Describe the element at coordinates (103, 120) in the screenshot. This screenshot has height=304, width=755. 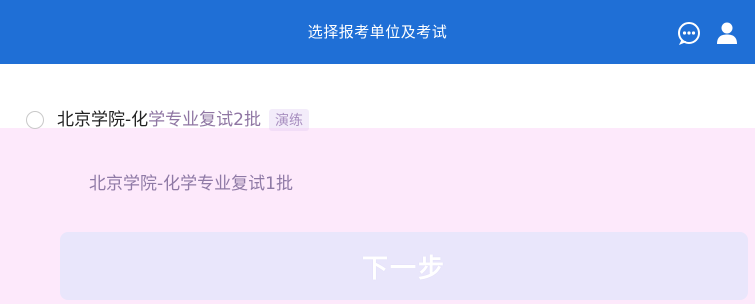
I see `exam-option-label-prefix: 北京学院-化` at that location.